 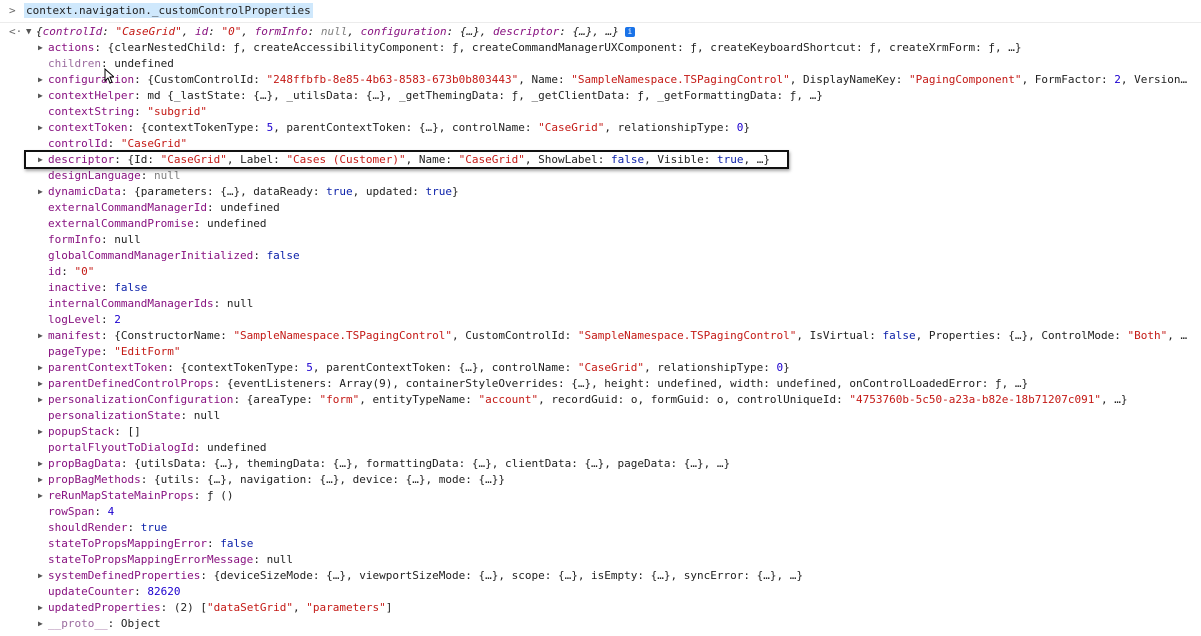 I want to click on property-row: pageType: "EditForm", so click(x=600, y=352).